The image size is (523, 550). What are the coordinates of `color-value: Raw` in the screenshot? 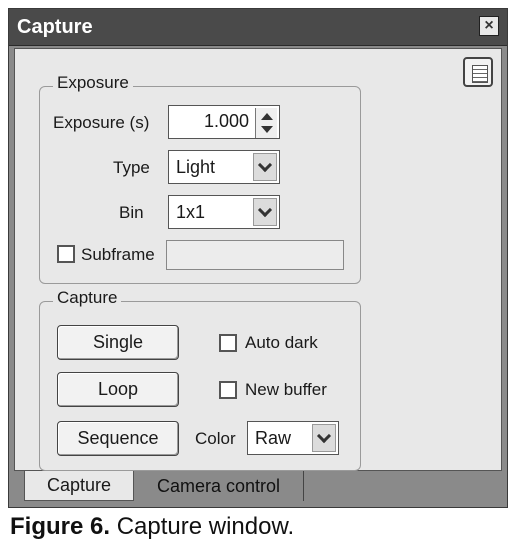 It's located at (273, 438).